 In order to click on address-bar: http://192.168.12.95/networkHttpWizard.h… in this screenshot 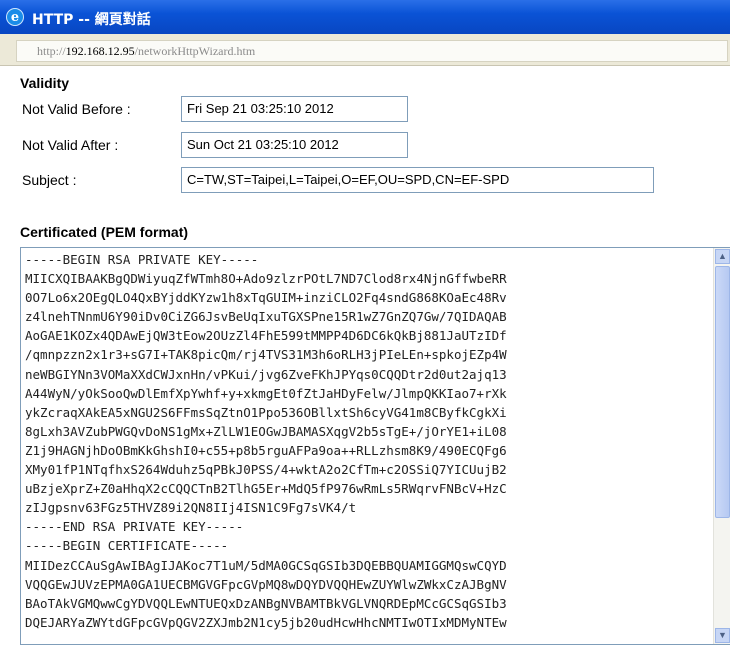, I will do `click(365, 50)`.